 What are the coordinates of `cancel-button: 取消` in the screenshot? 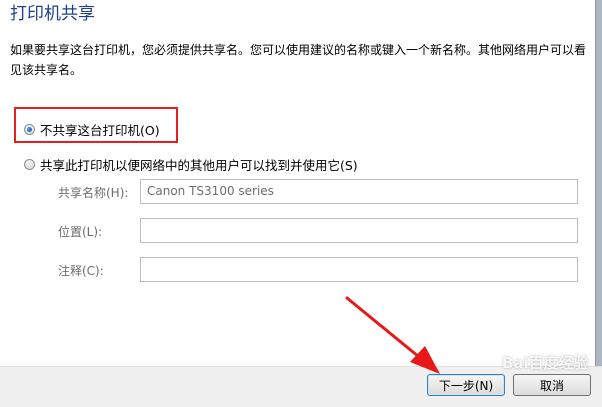 It's located at (552, 385).